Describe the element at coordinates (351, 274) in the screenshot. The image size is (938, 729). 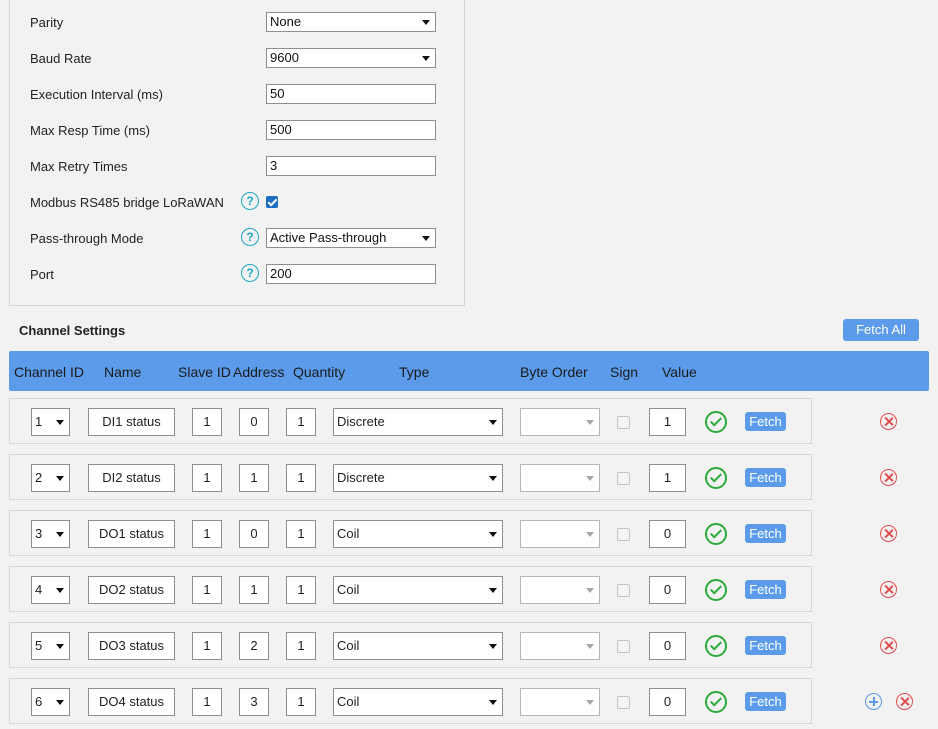
I see `port-input: 200` at that location.